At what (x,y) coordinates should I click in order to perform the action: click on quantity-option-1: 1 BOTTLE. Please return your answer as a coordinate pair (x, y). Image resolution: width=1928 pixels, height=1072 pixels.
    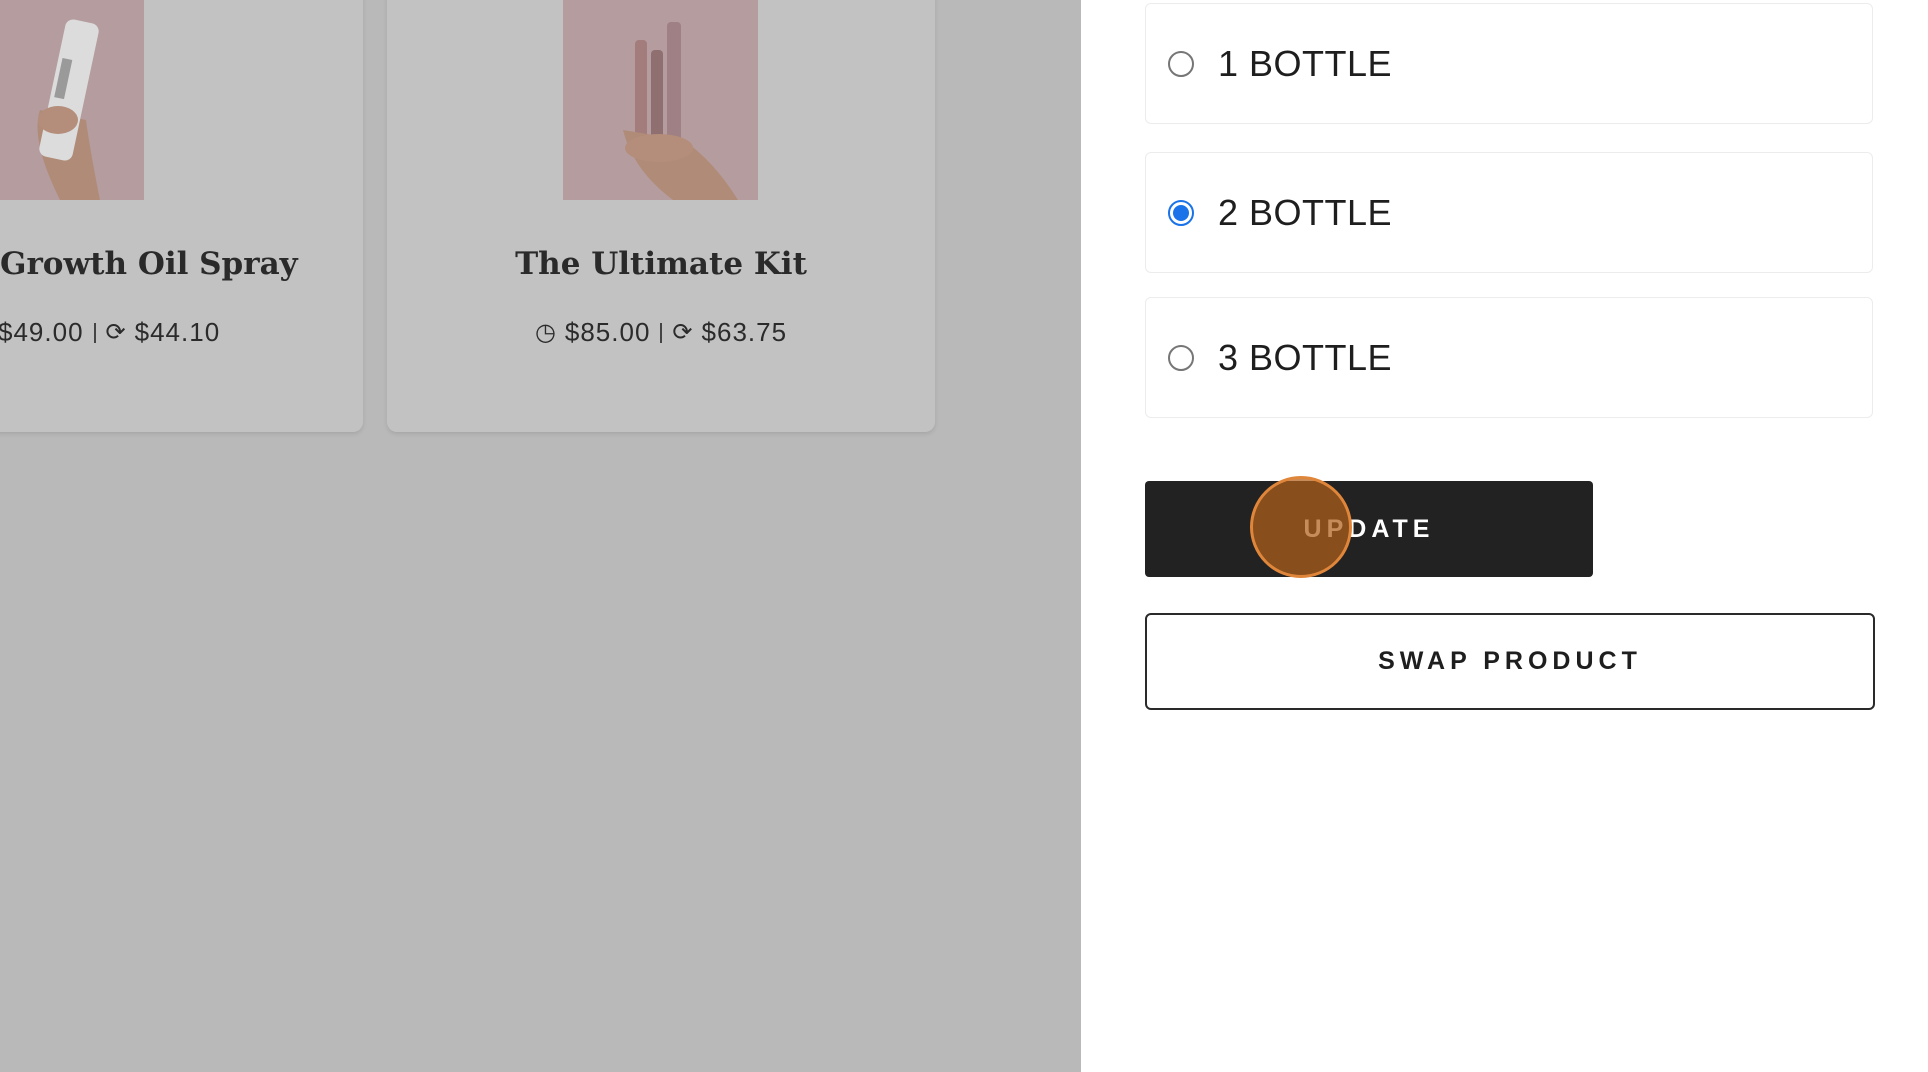
    Looking at the image, I should click on (1509, 63).